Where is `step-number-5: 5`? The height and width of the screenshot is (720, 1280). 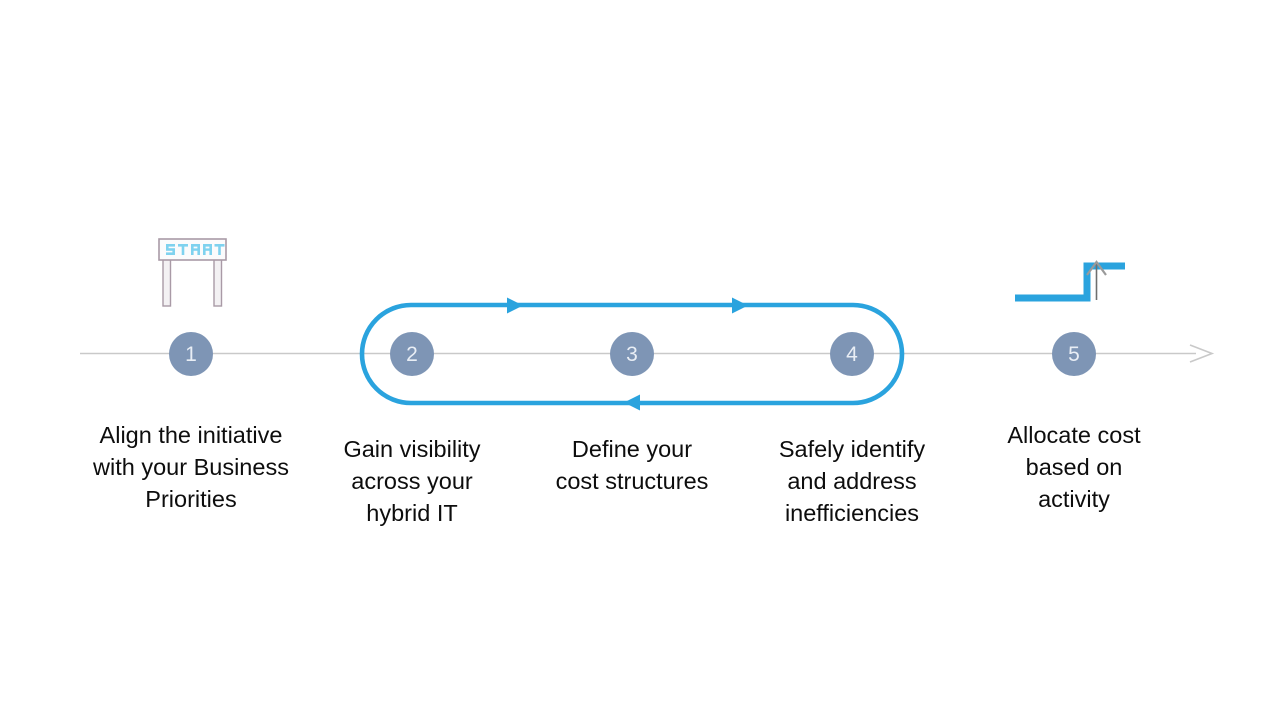
step-number-5: 5 is located at coordinates (1074, 354).